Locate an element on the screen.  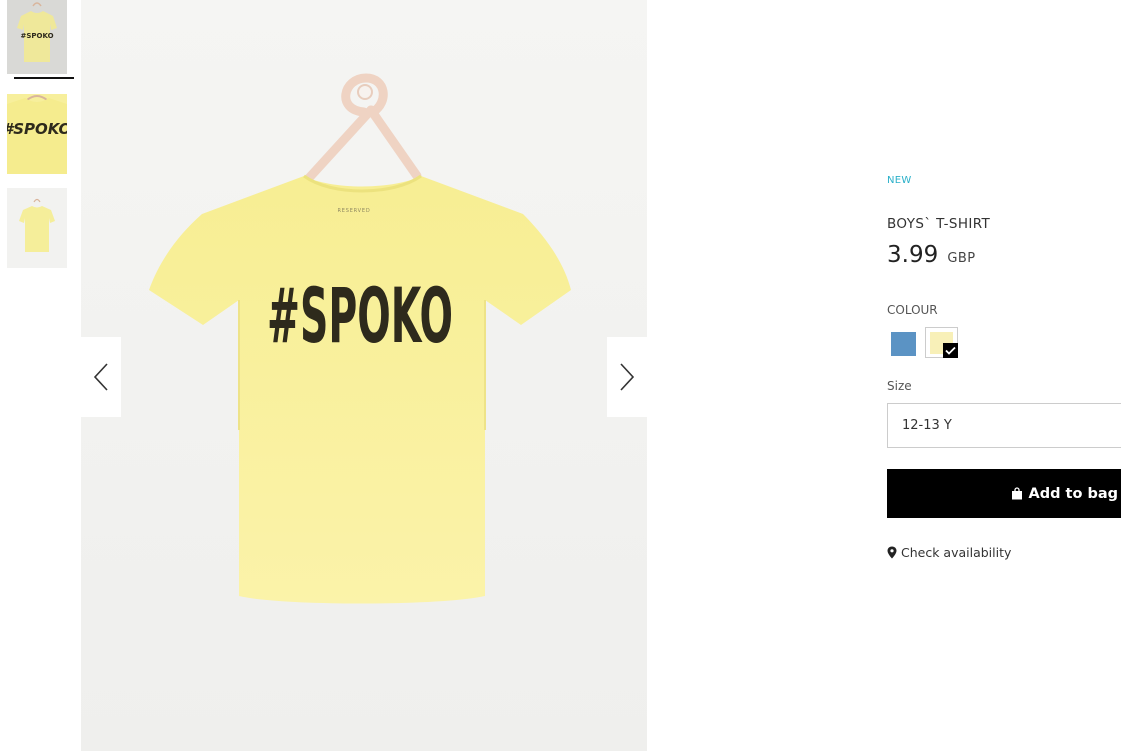
chevron-left-icon is located at coordinates (100, 377).